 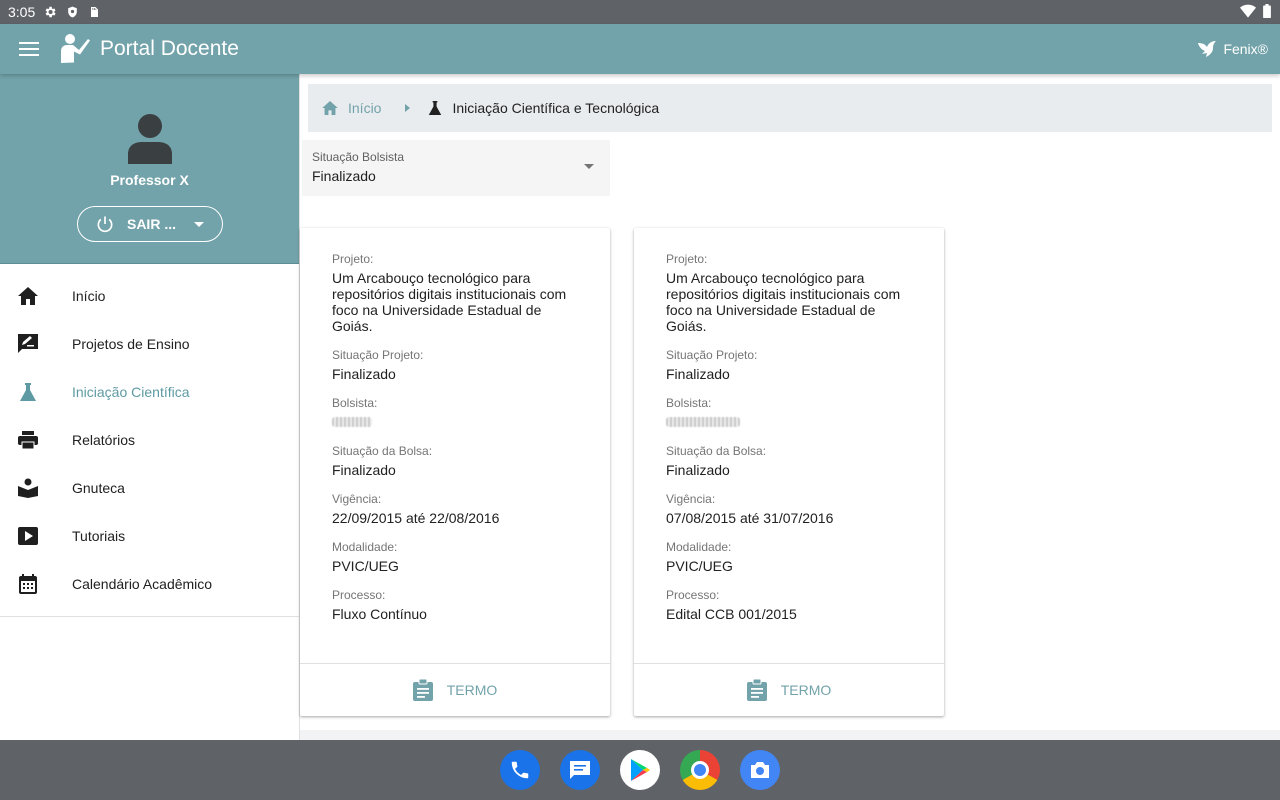 I want to click on content-footer-strip, so click(x=790, y=735).